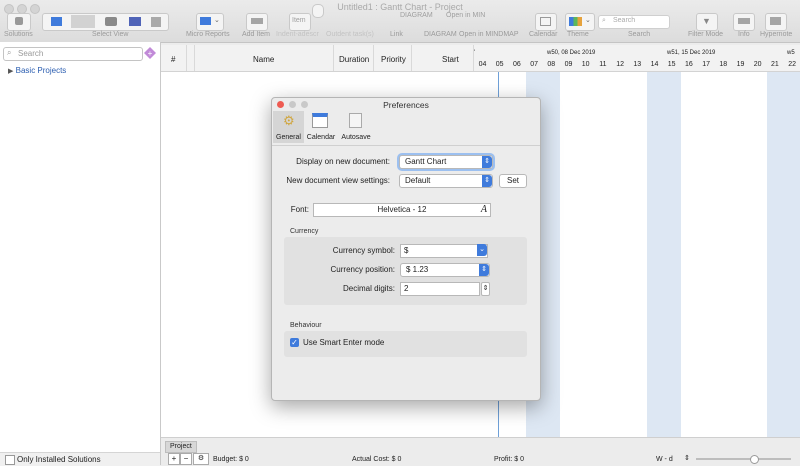  I want to click on gantt-day-label: 14, so click(654, 64).